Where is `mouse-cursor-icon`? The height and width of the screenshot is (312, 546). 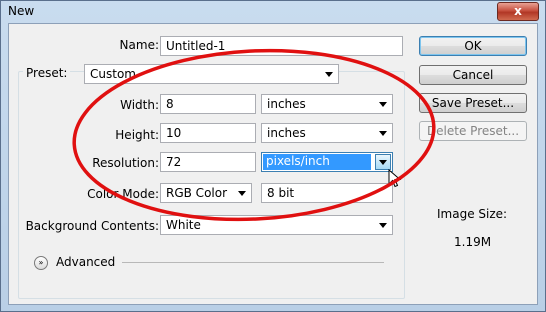 mouse-cursor-icon is located at coordinates (395, 178).